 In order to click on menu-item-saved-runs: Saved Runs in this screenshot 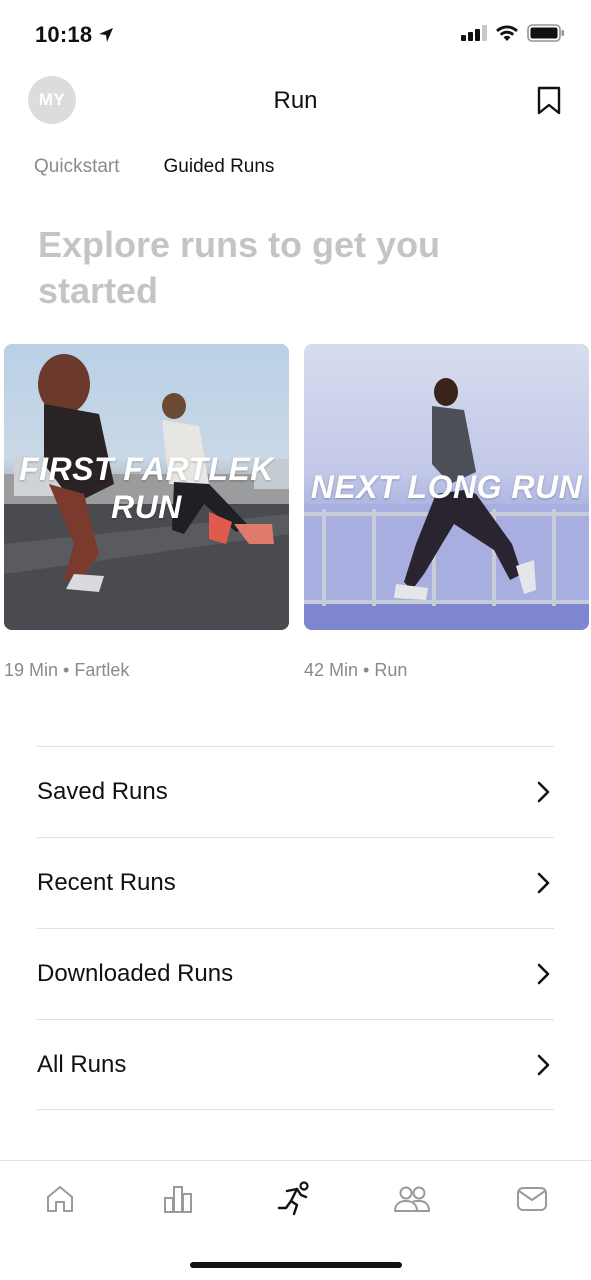, I will do `click(295, 791)`.